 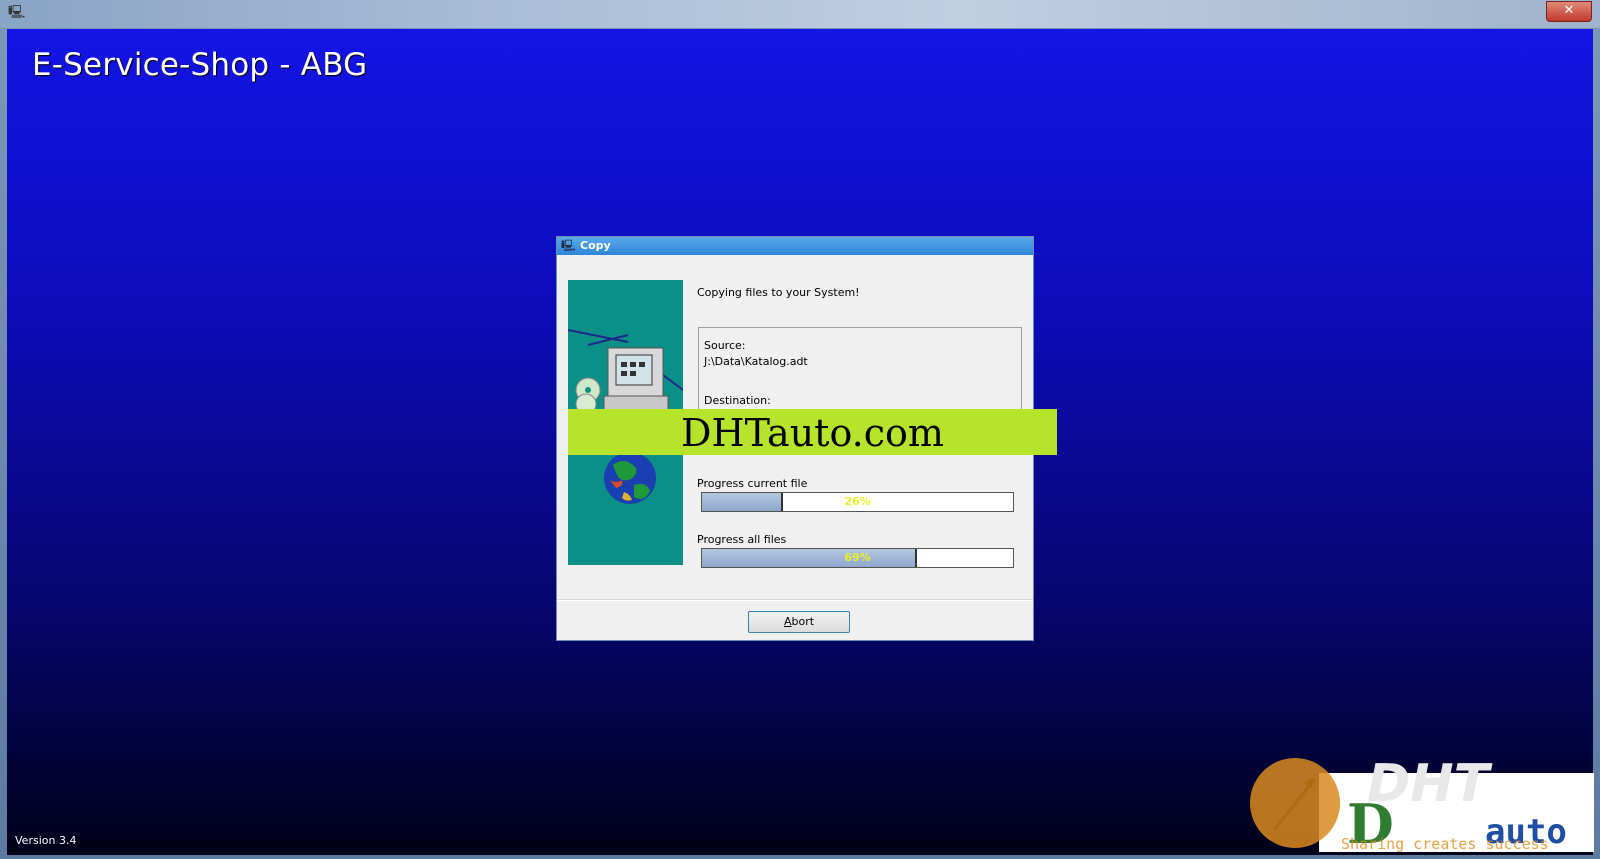 I want to click on logo-tagline: Sharing creates success, so click(x=1445, y=843).